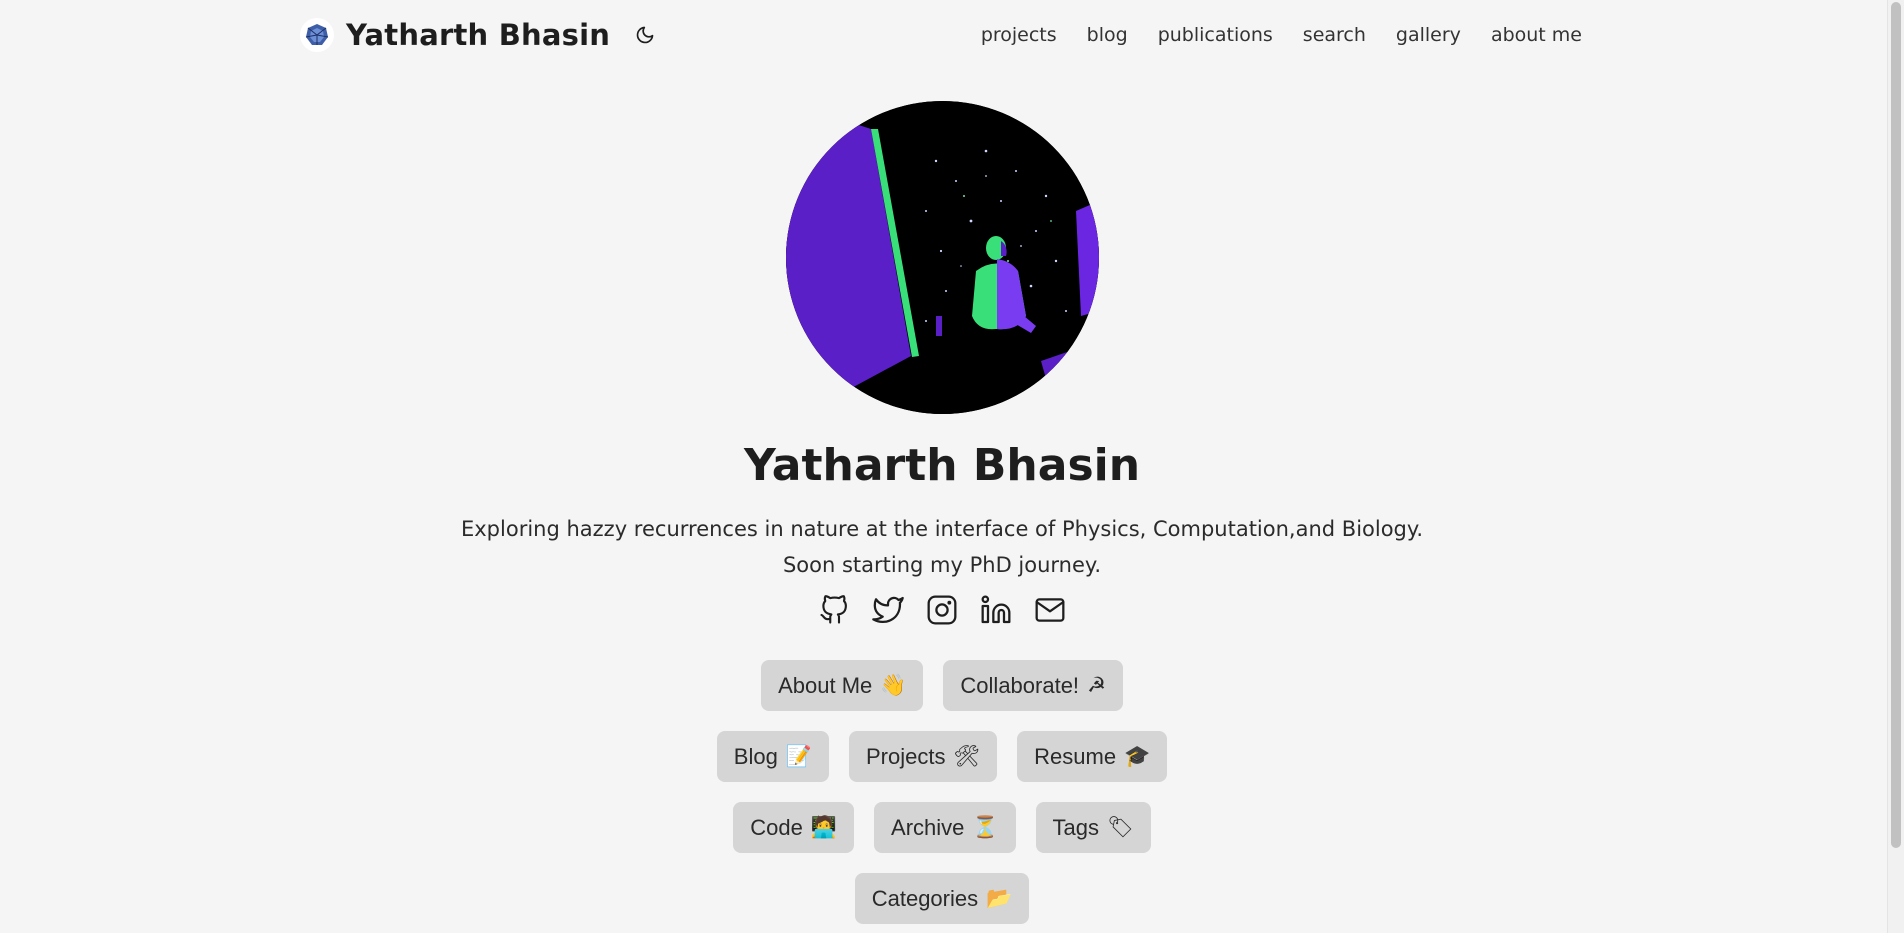  What do you see at coordinates (1536, 35) in the screenshot?
I see `nav-about-me: about me` at bounding box center [1536, 35].